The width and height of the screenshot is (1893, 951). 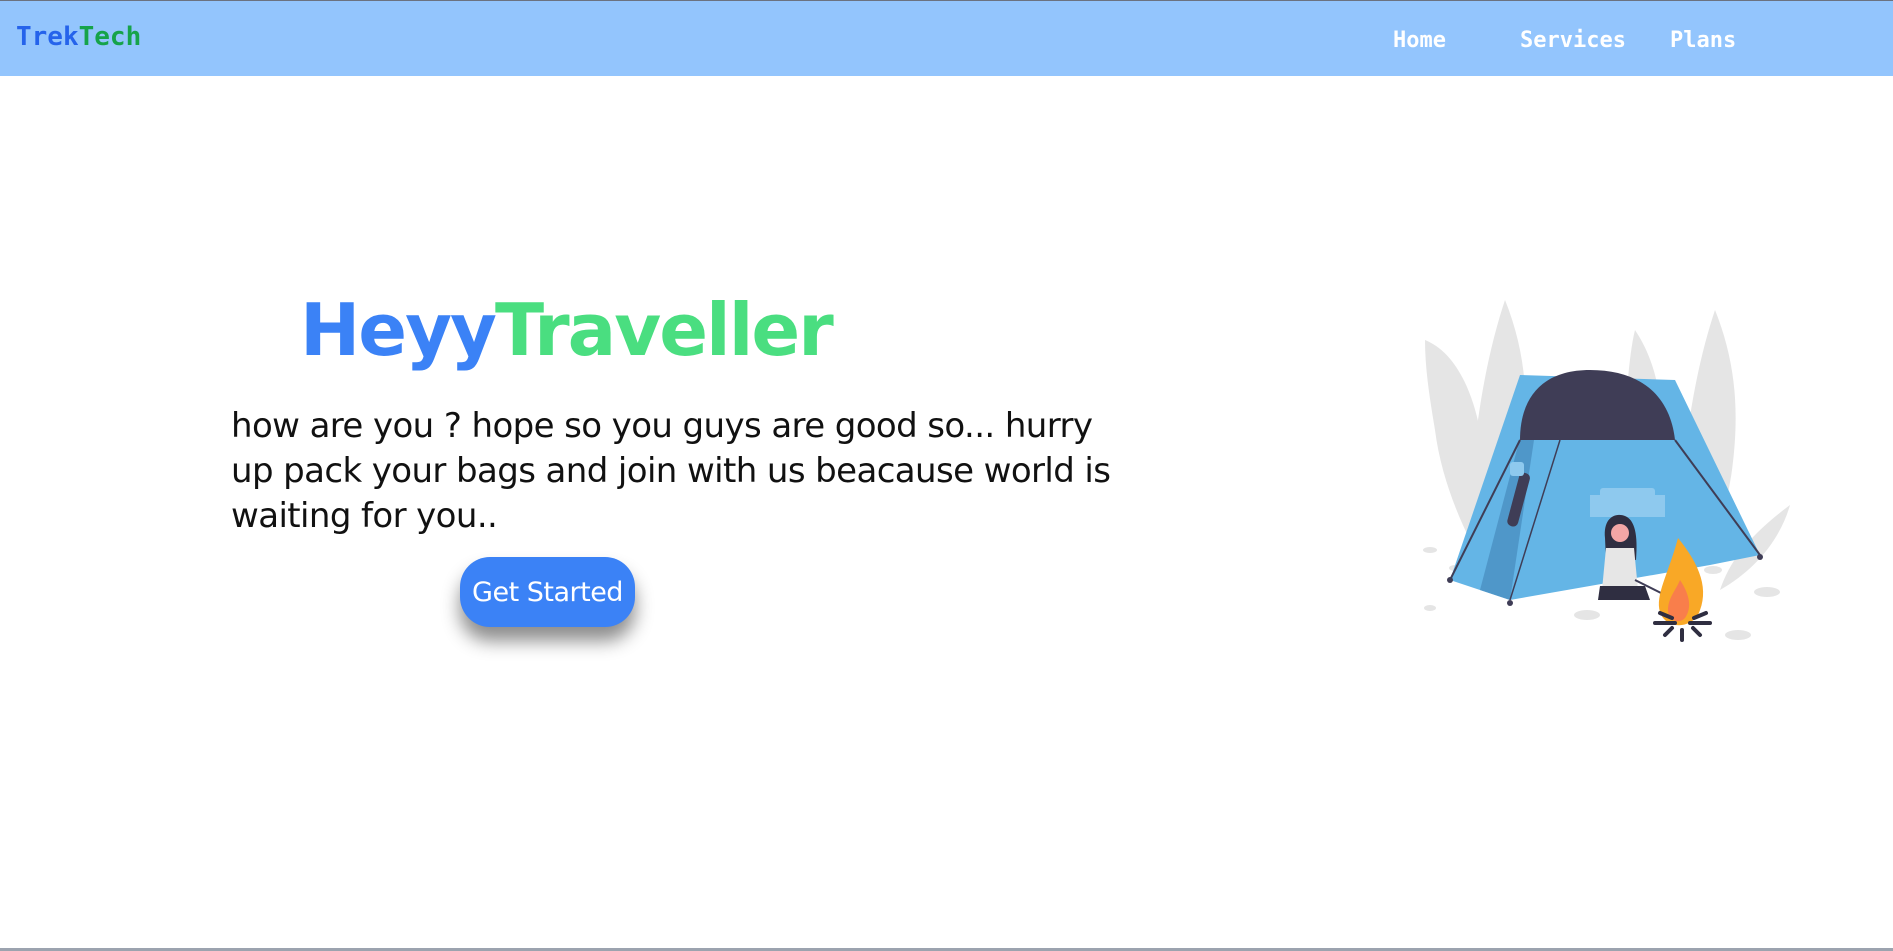 I want to click on brand-text-tech: Tech, so click(x=110, y=37).